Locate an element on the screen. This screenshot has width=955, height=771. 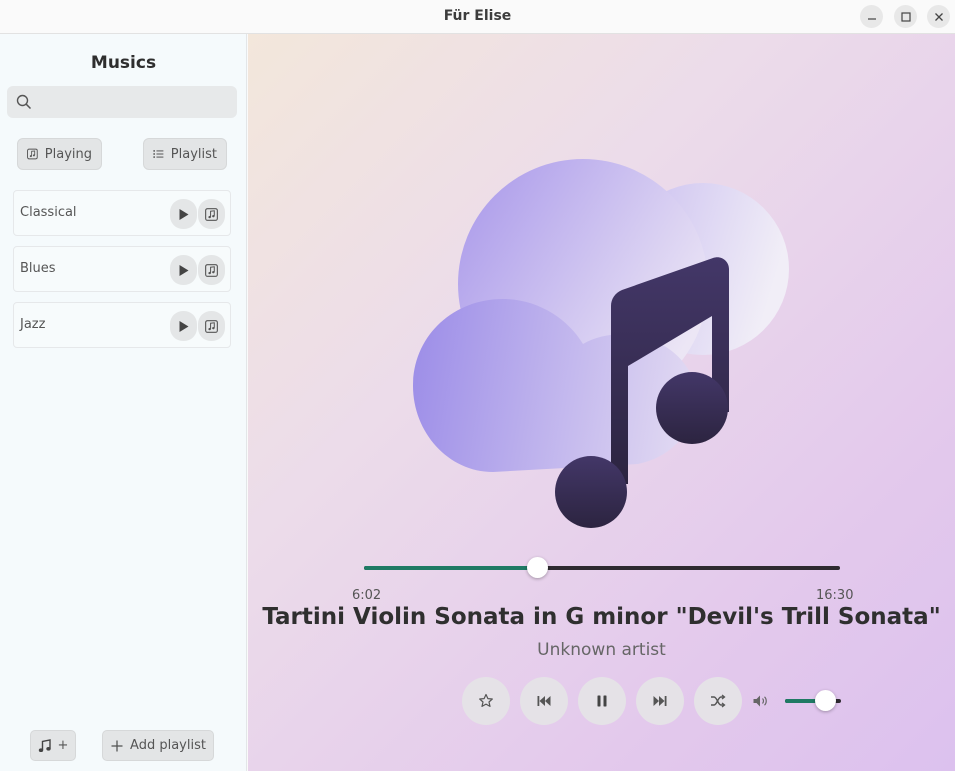
volume-slider is located at coordinates (813, 700).